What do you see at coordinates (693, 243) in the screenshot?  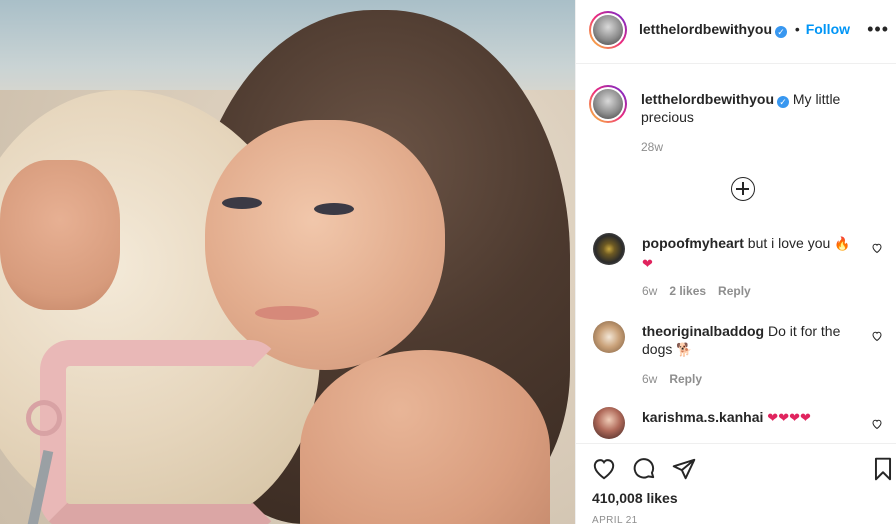 I see `commenter-username: popoofmyheart` at bounding box center [693, 243].